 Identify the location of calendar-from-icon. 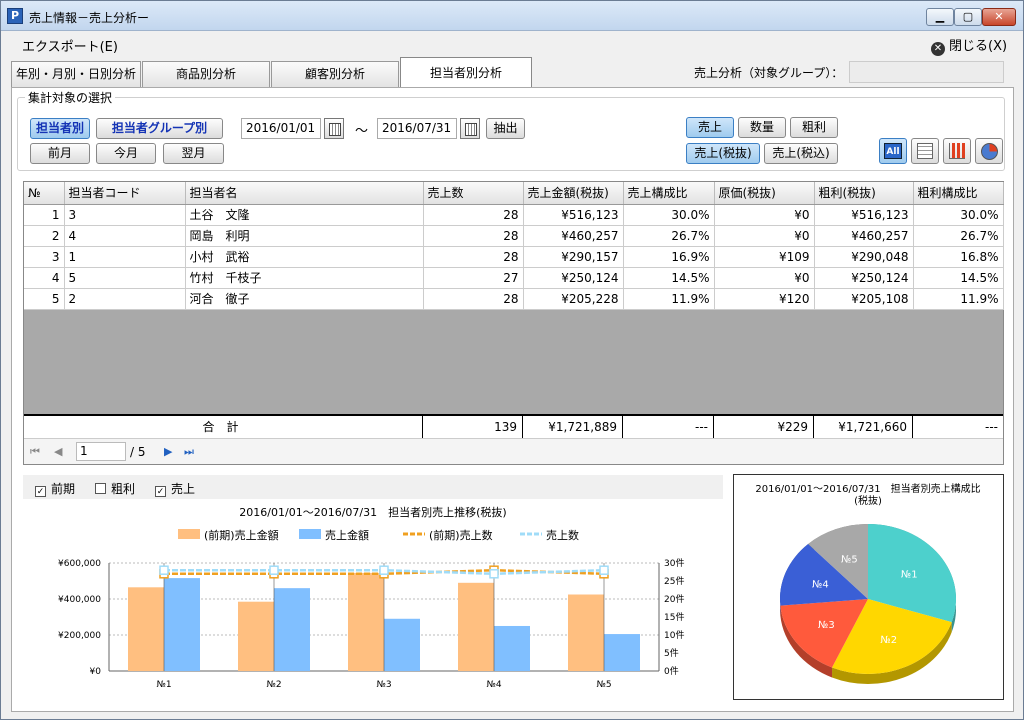
(334, 128).